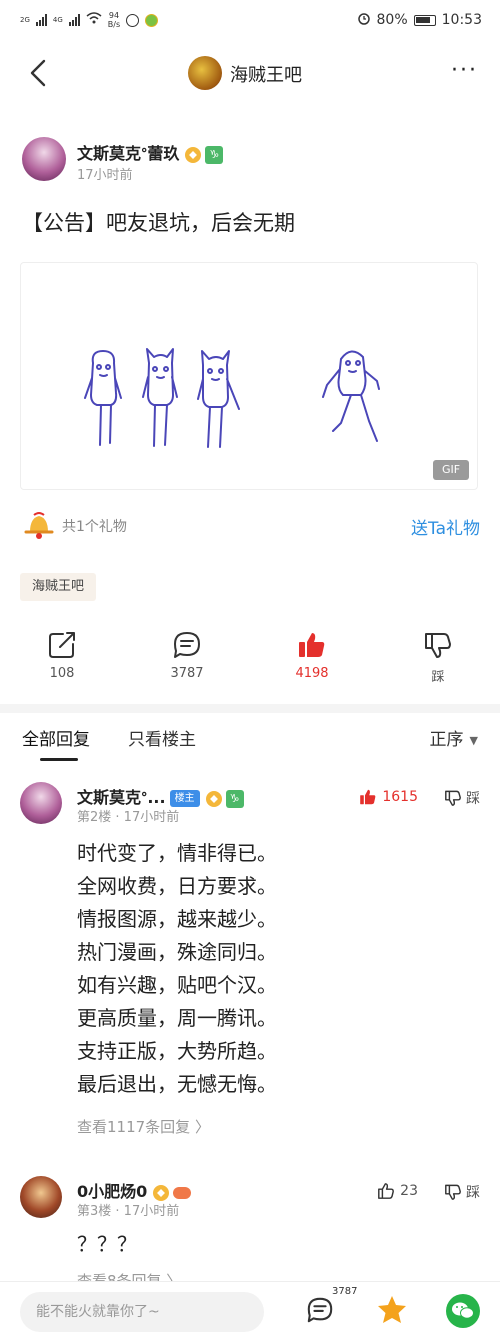 The image size is (500, 1341). I want to click on wechat-share-button, so click(463, 1311).